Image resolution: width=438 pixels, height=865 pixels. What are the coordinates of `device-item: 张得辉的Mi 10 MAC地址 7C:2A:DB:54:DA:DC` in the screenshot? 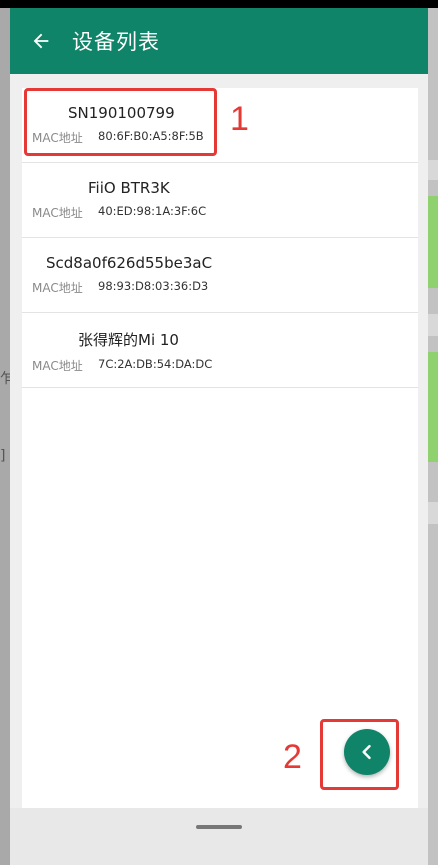 It's located at (220, 350).